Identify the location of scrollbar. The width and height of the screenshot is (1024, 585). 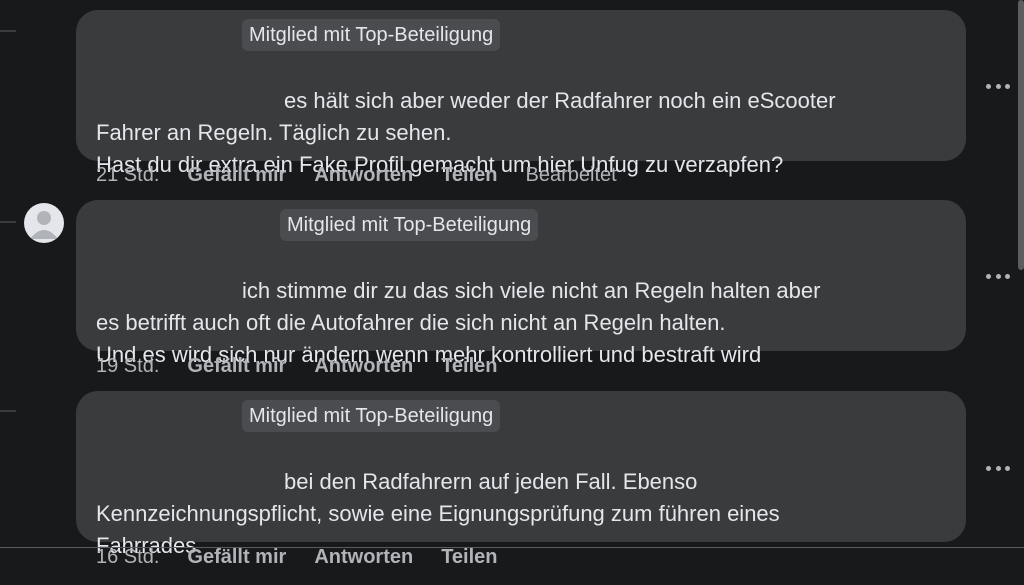
(1021, 135).